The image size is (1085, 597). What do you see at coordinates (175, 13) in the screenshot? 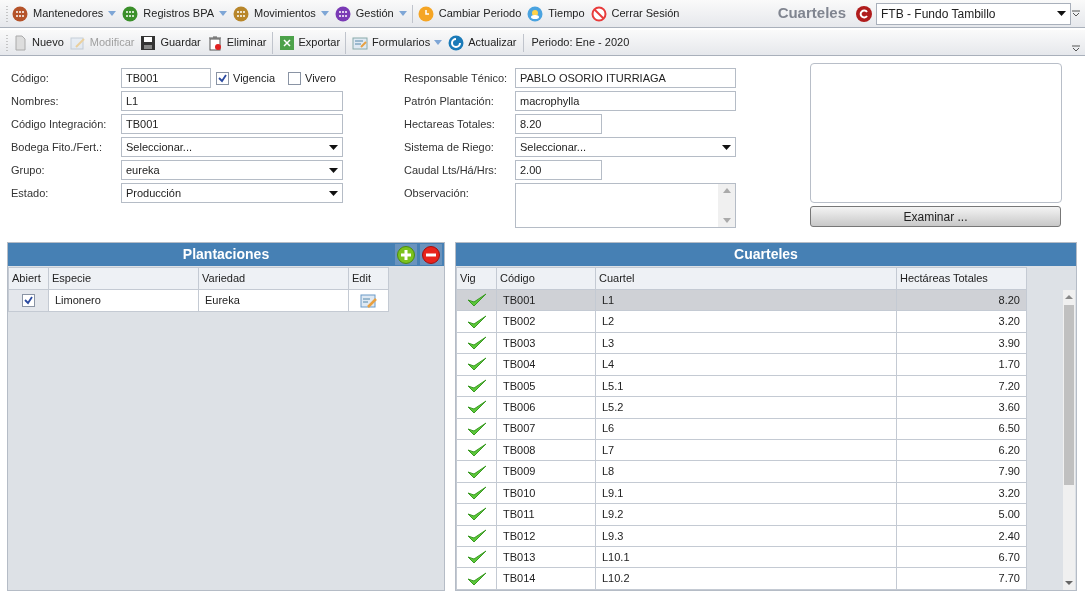
I see `menu-item: Registros BPA` at bounding box center [175, 13].